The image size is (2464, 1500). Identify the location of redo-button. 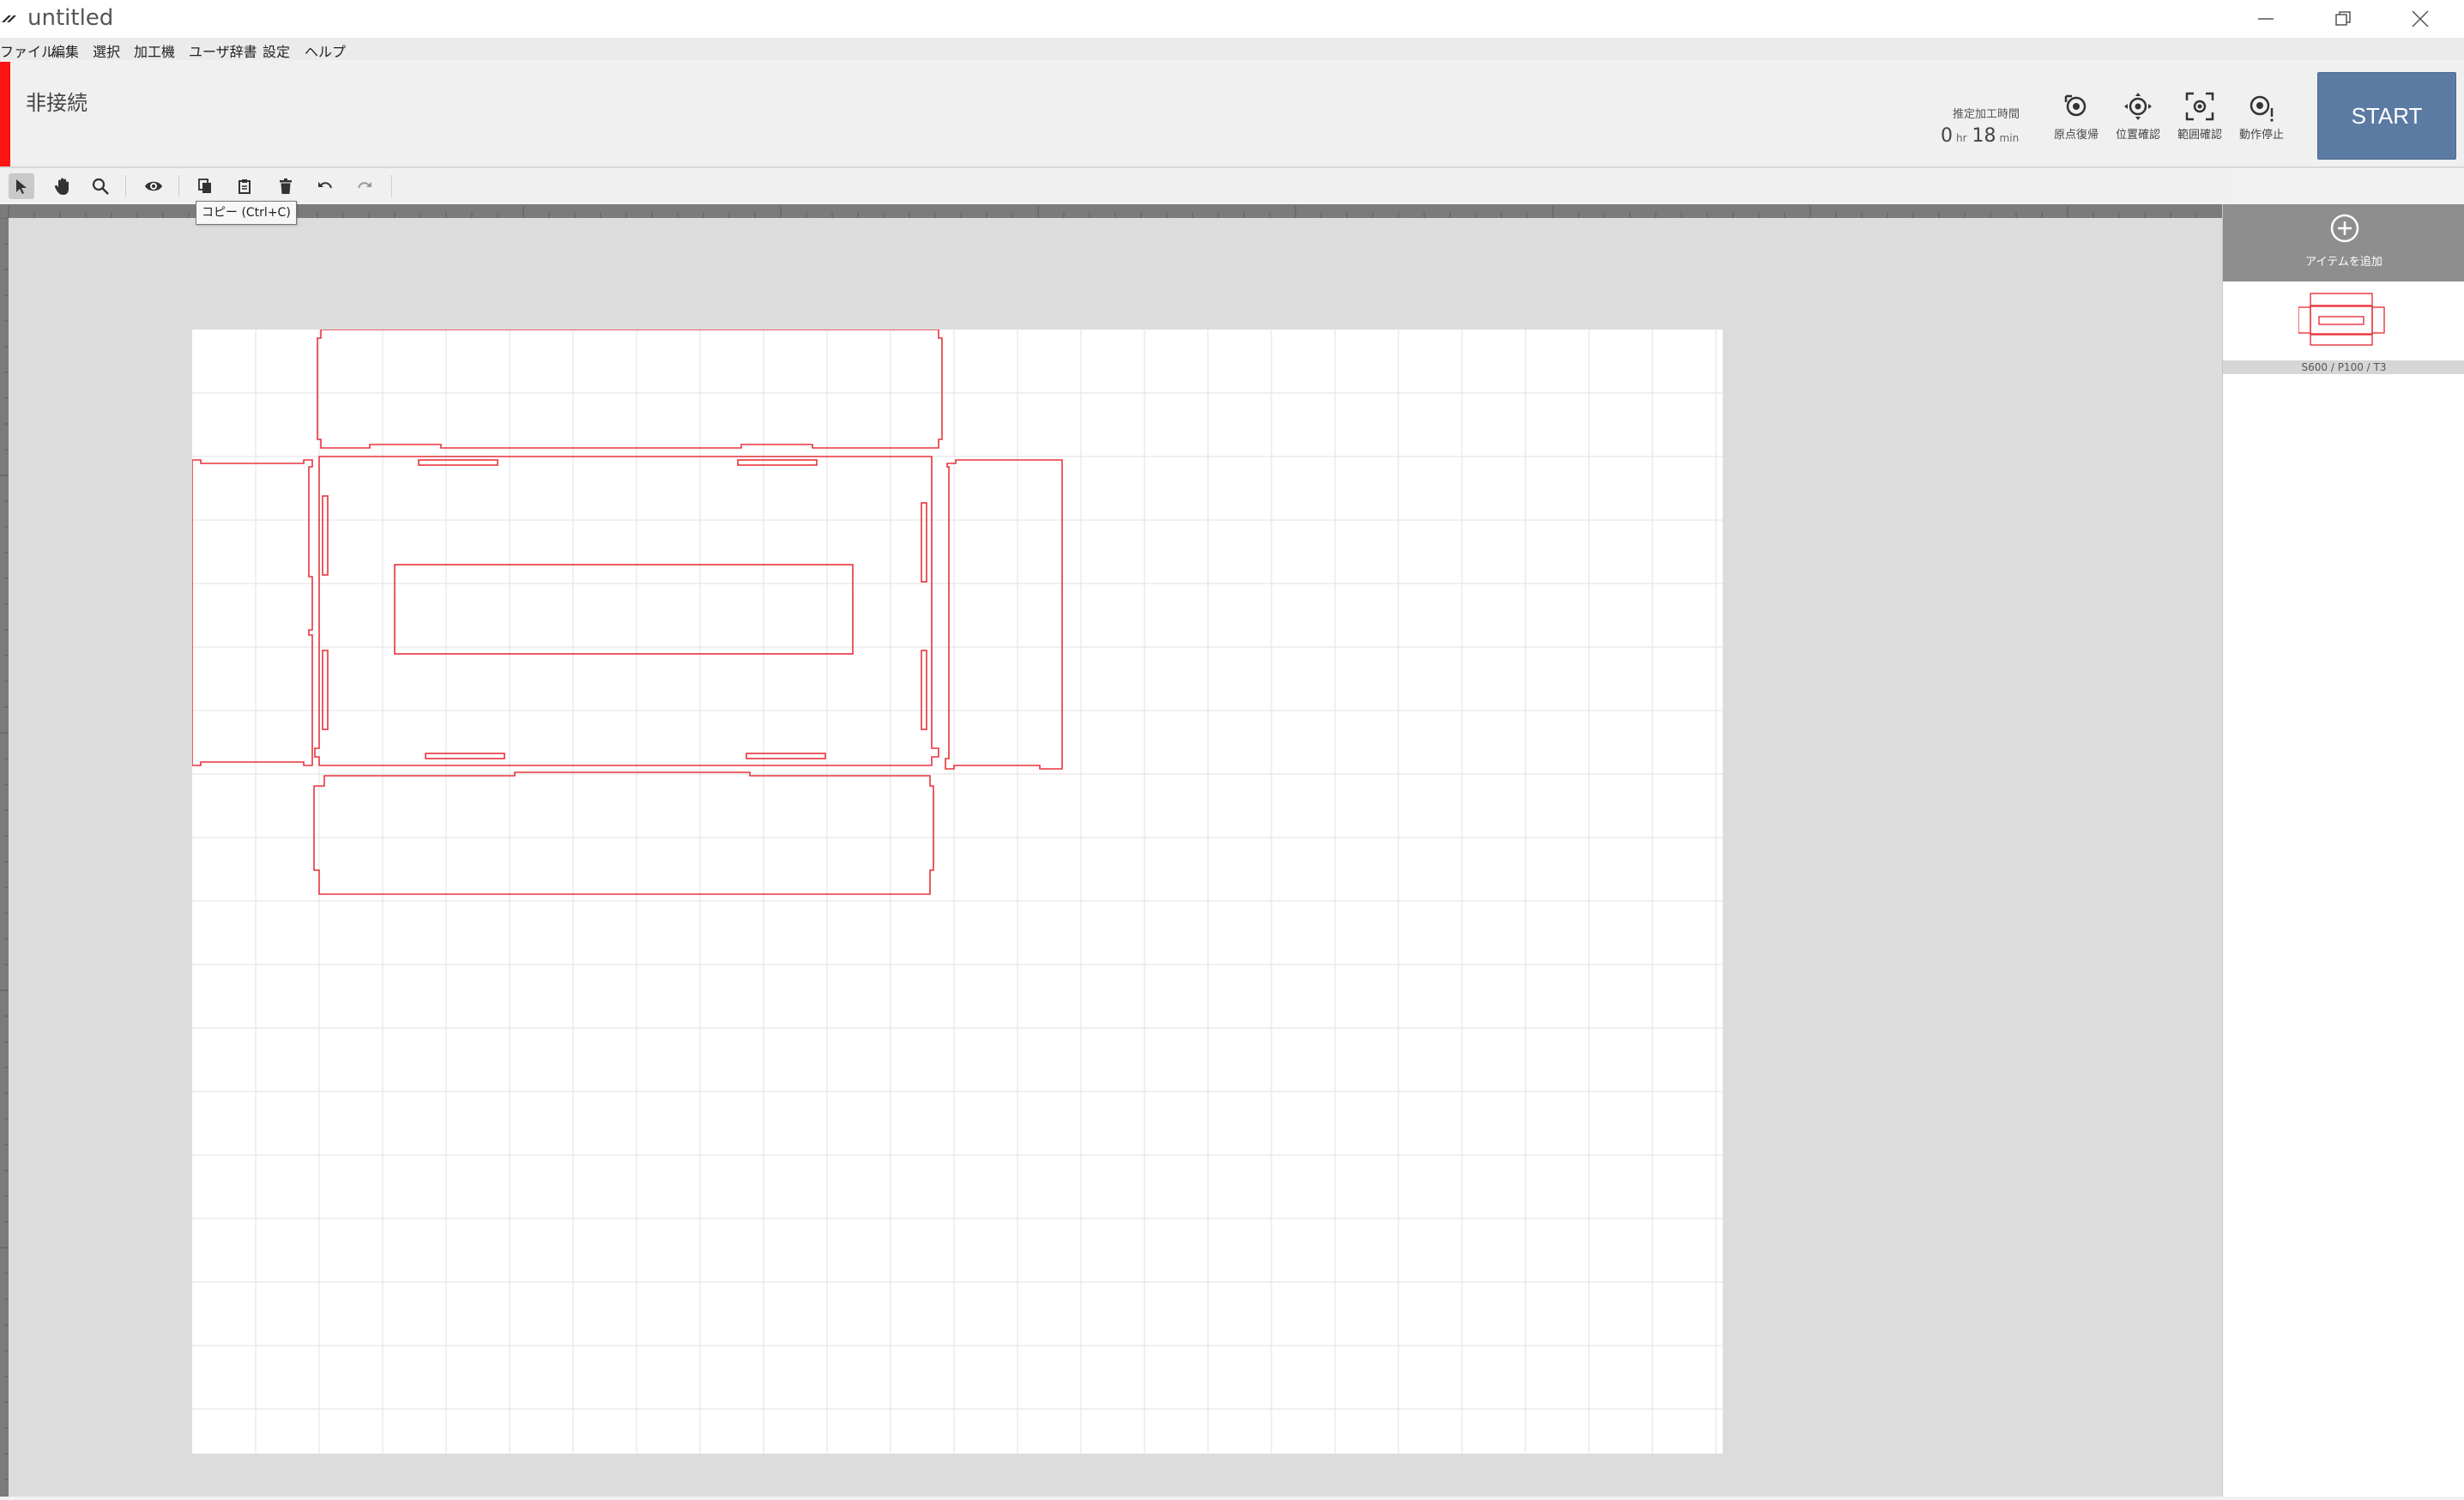
(364, 186).